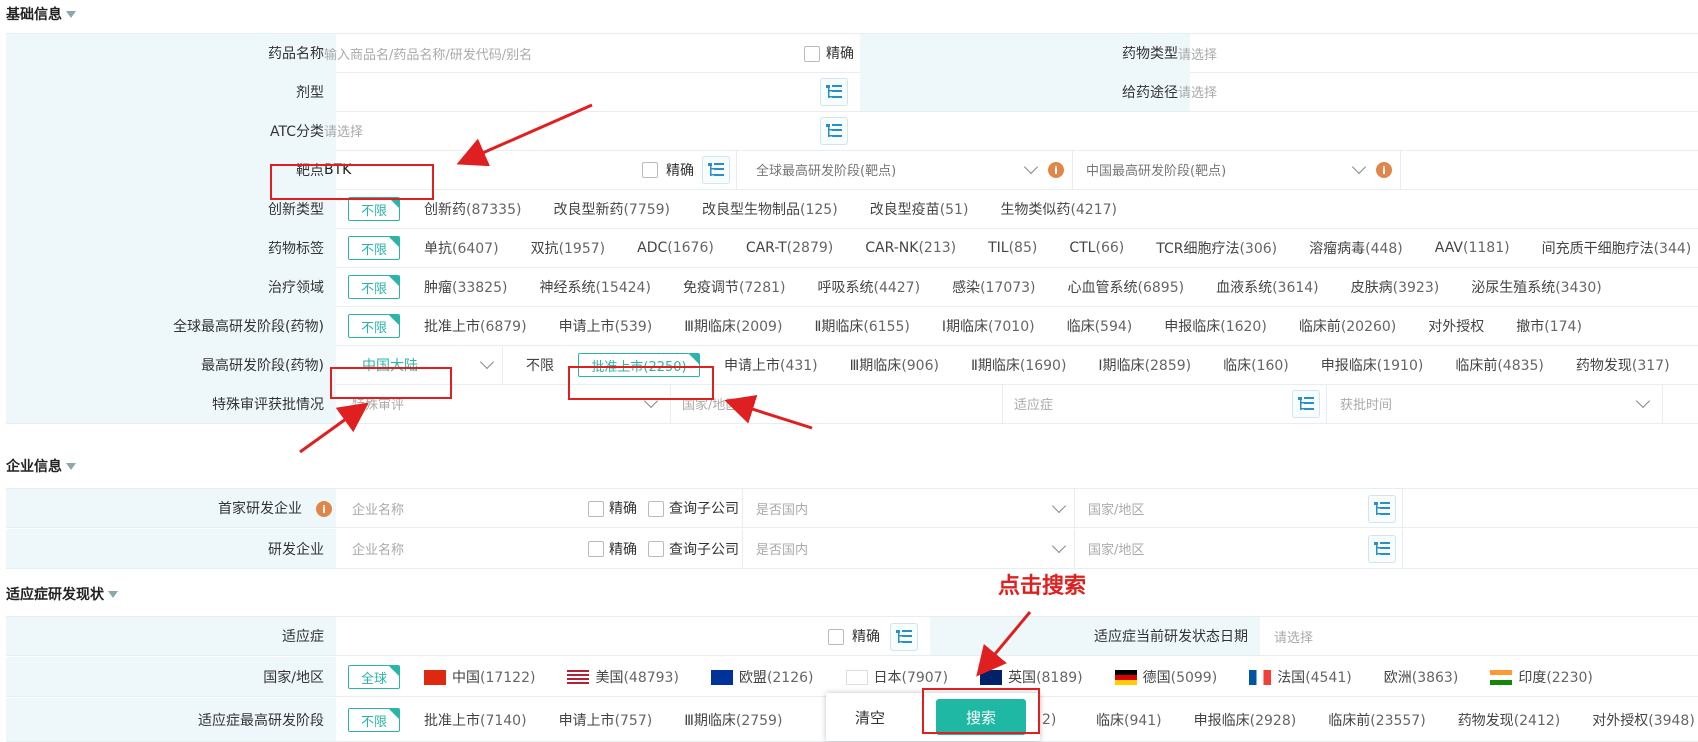 This screenshot has width=1698, height=742. I want to click on dev-company-domestic-select: 是否国内, so click(782, 548).